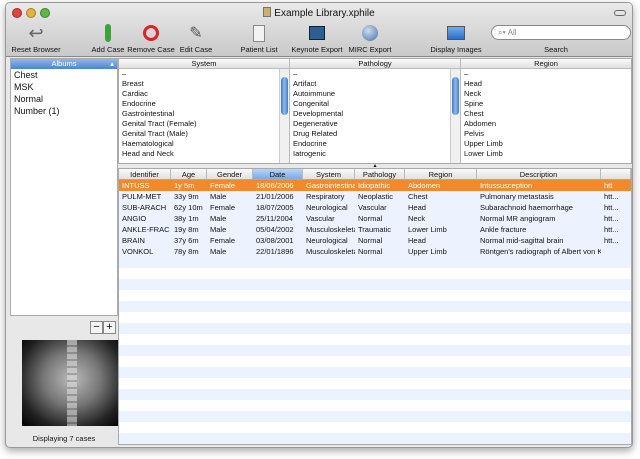  I want to click on table-cell: SUB-ARACH, so click(144, 207).